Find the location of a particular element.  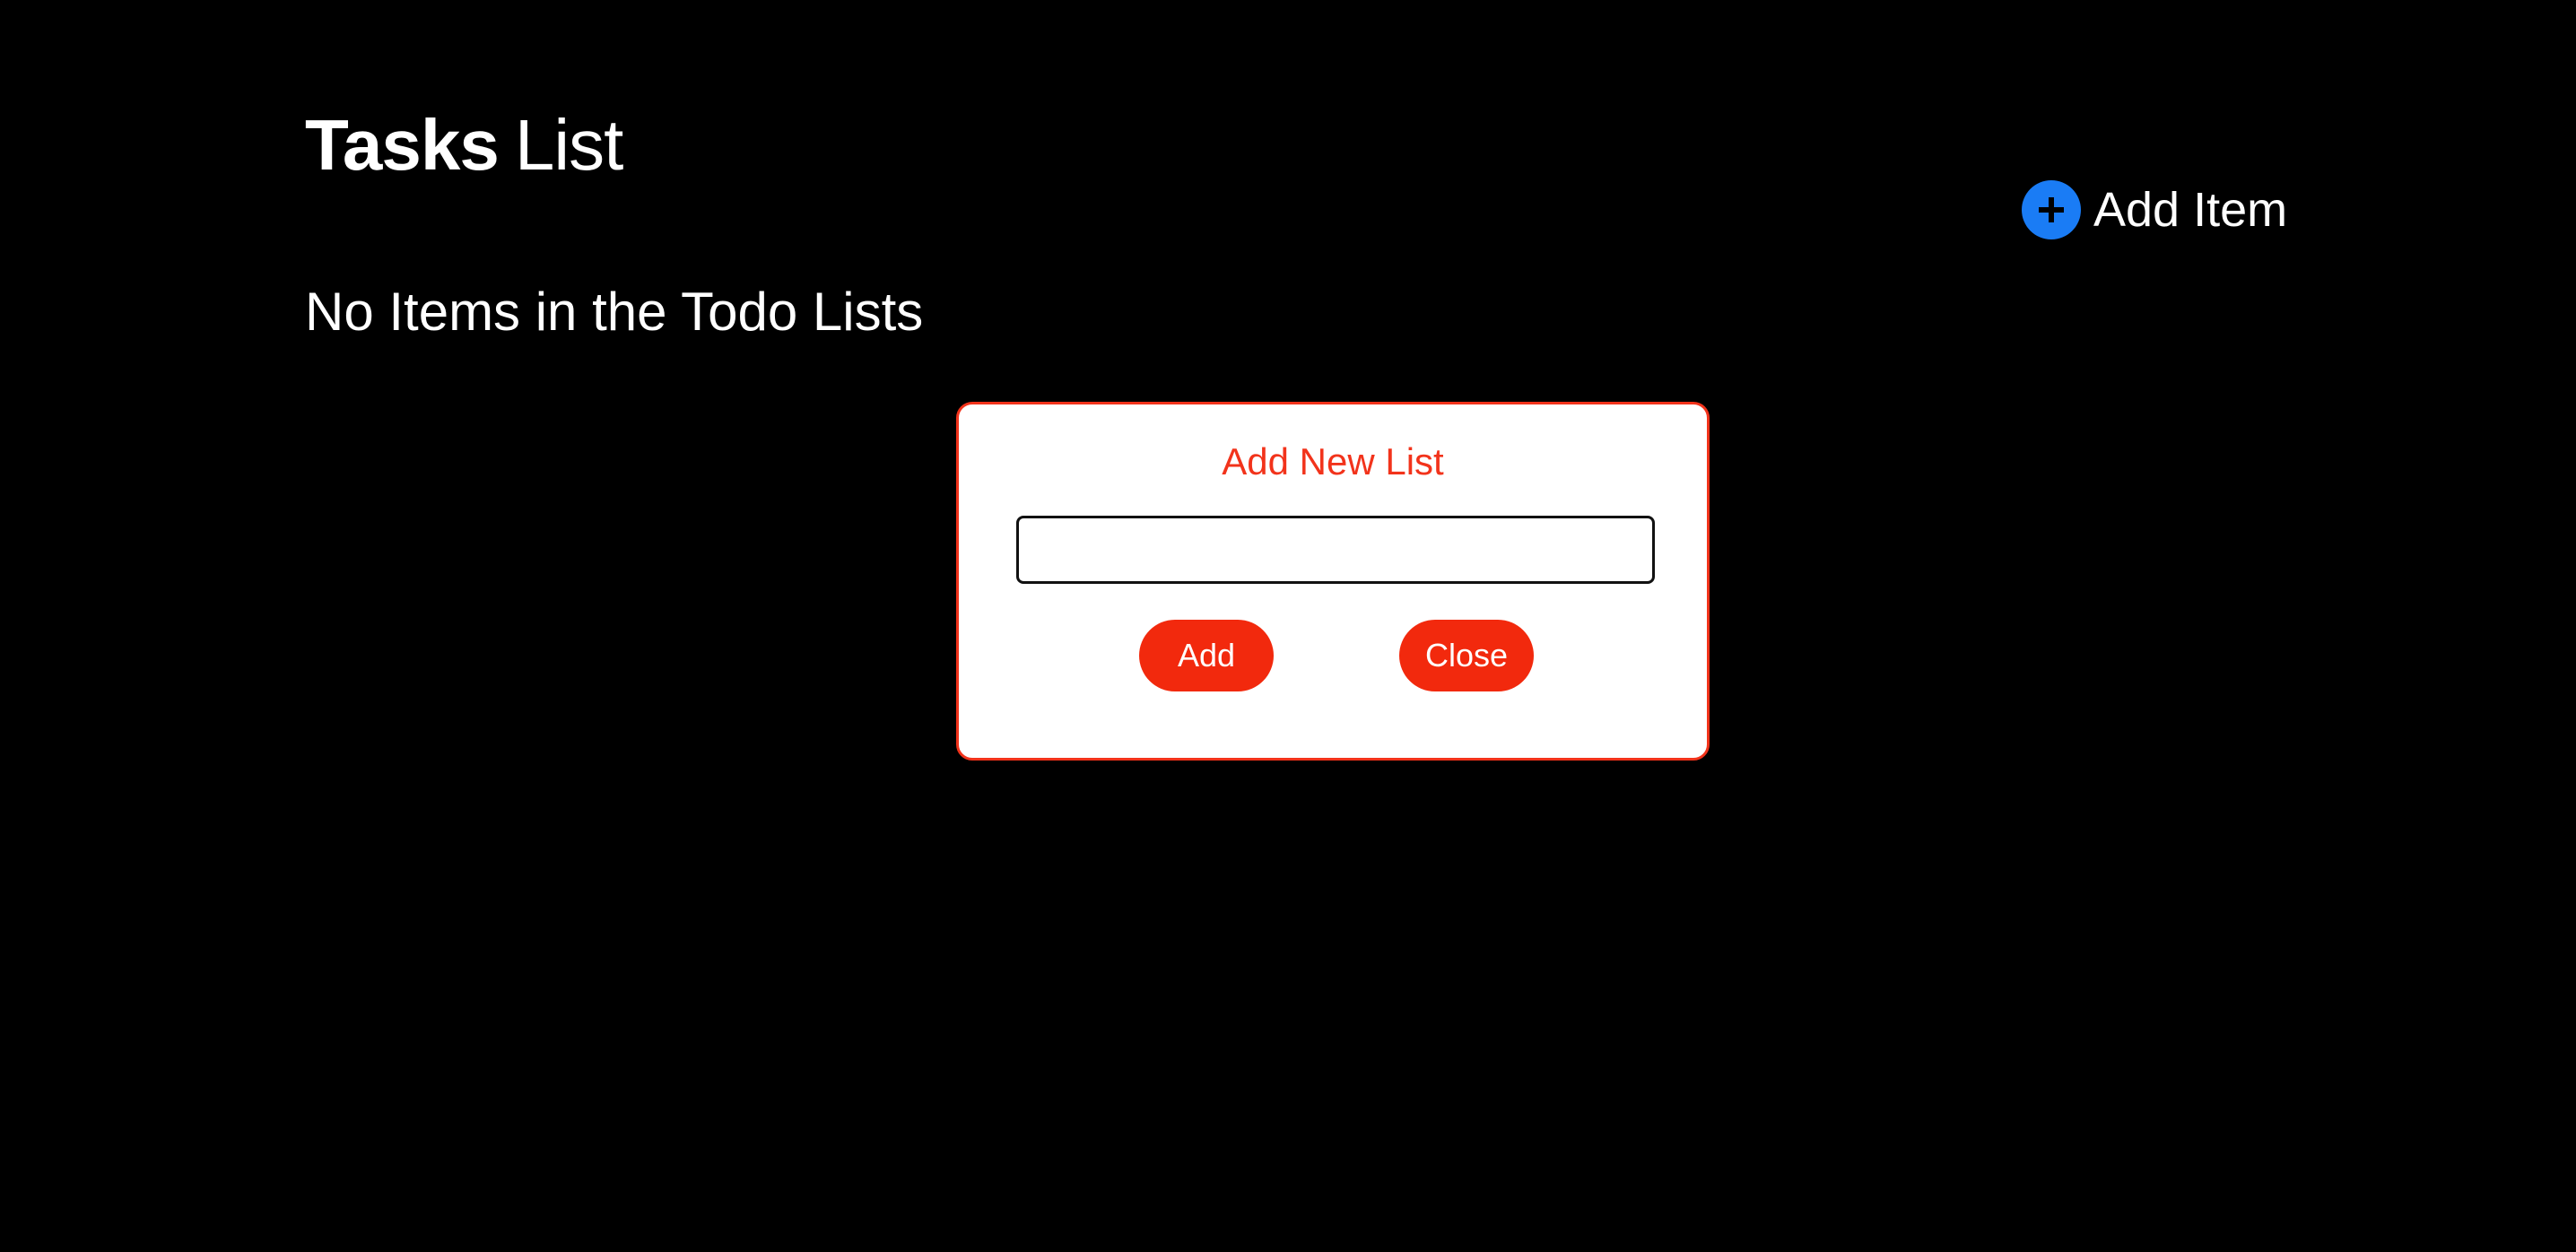

plus-glyph is located at coordinates (2051, 209).